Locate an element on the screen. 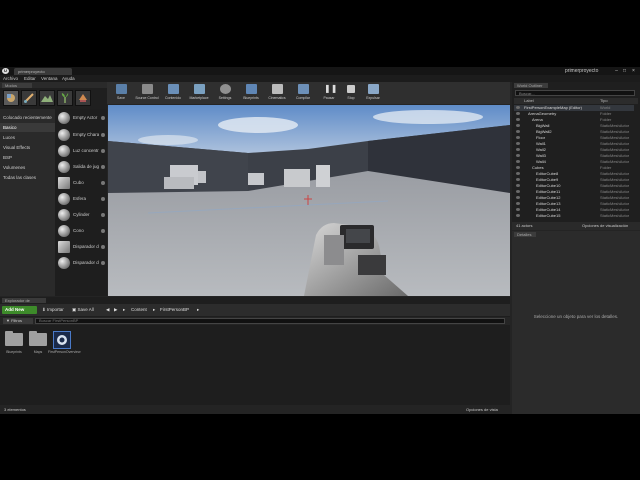 Image resolution: width=640 pixels, height=480 pixels. menu-archivo: Archivo is located at coordinates (10, 78).